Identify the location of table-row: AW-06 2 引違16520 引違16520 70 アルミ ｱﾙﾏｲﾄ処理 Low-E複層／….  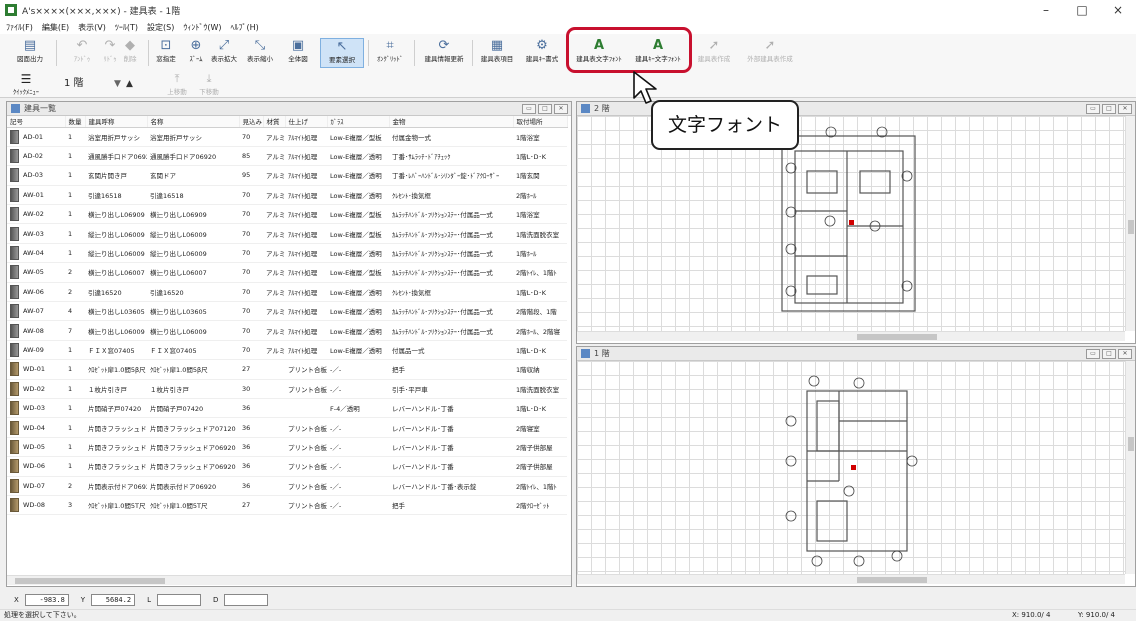
(287, 292).